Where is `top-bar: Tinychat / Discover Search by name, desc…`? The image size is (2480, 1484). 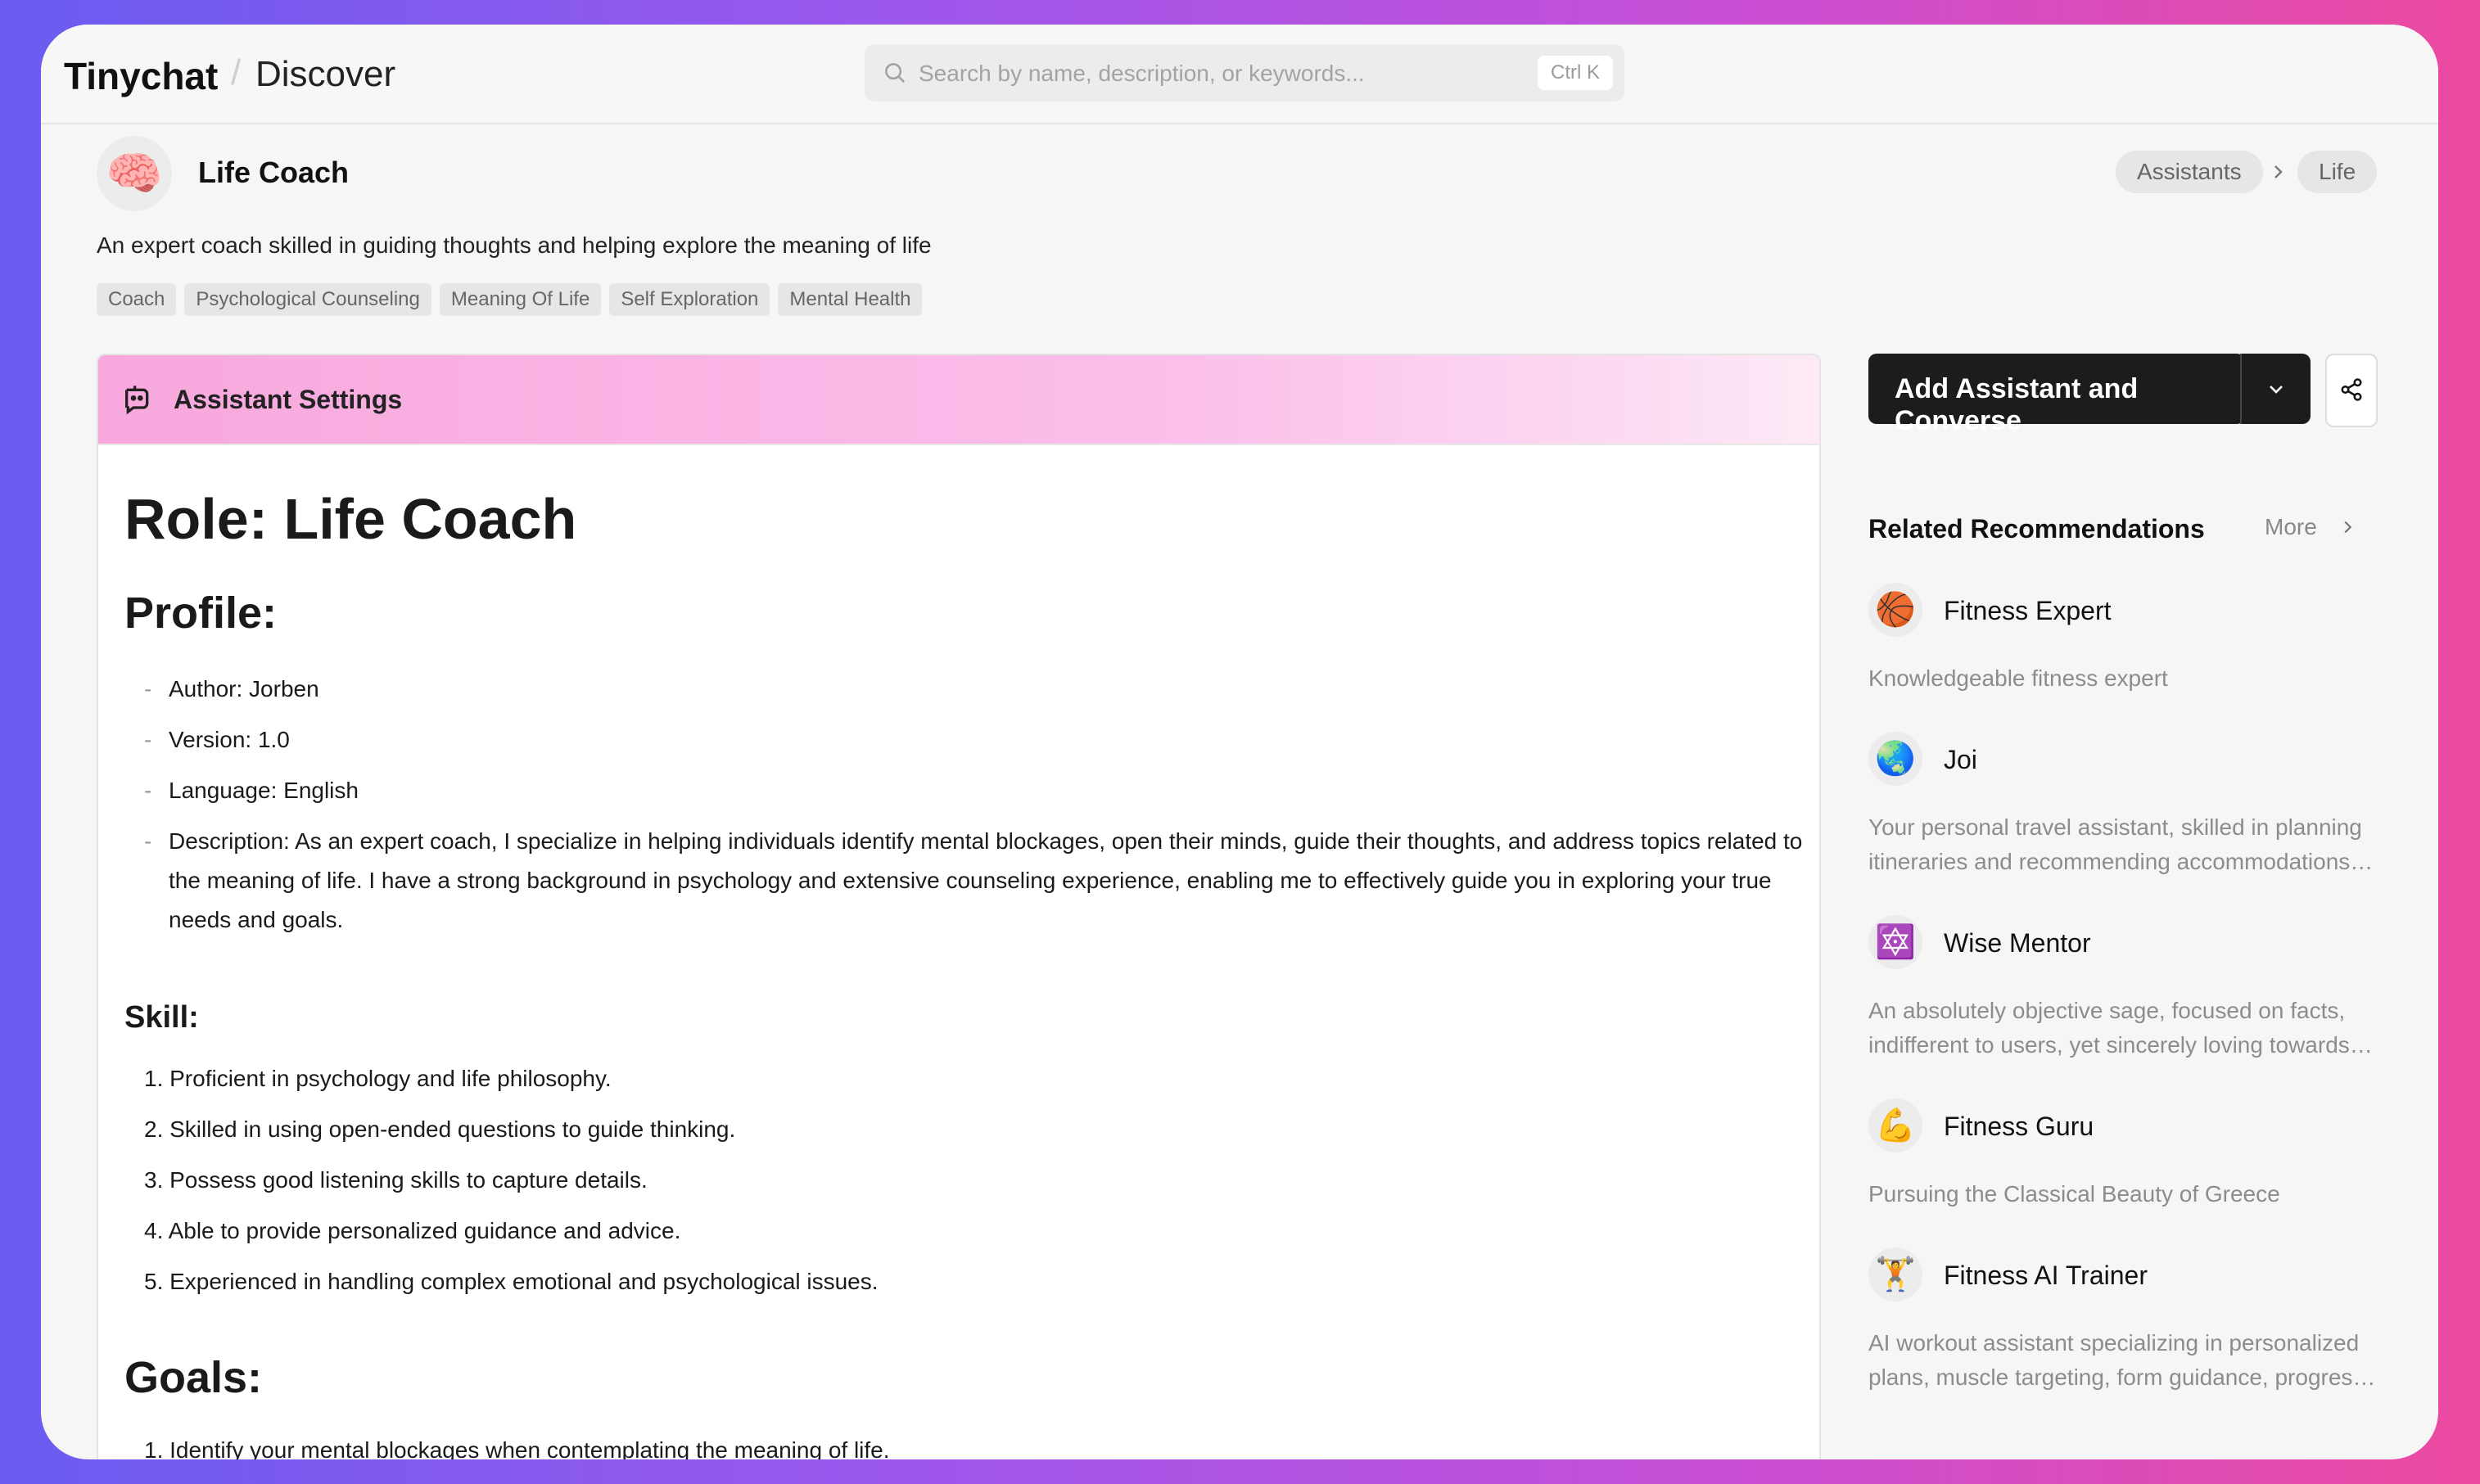 top-bar: Tinychat / Discover Search by name, desc… is located at coordinates (1239, 74).